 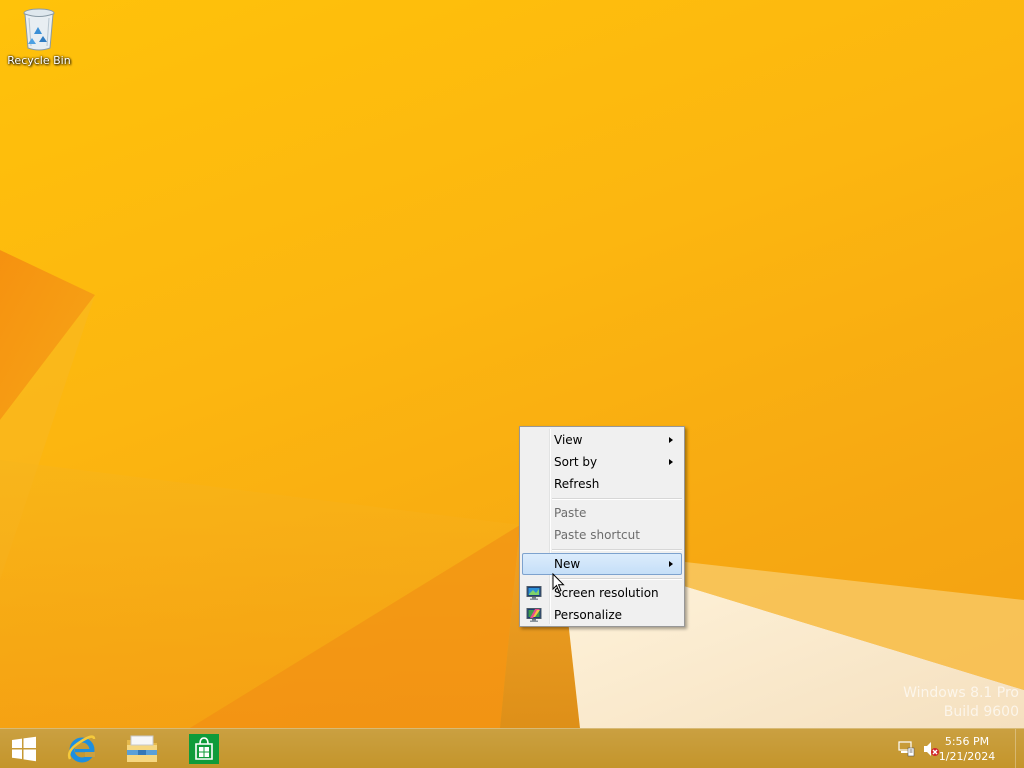 What do you see at coordinates (602, 462) in the screenshot?
I see `menu-item-sort-by: Sort by` at bounding box center [602, 462].